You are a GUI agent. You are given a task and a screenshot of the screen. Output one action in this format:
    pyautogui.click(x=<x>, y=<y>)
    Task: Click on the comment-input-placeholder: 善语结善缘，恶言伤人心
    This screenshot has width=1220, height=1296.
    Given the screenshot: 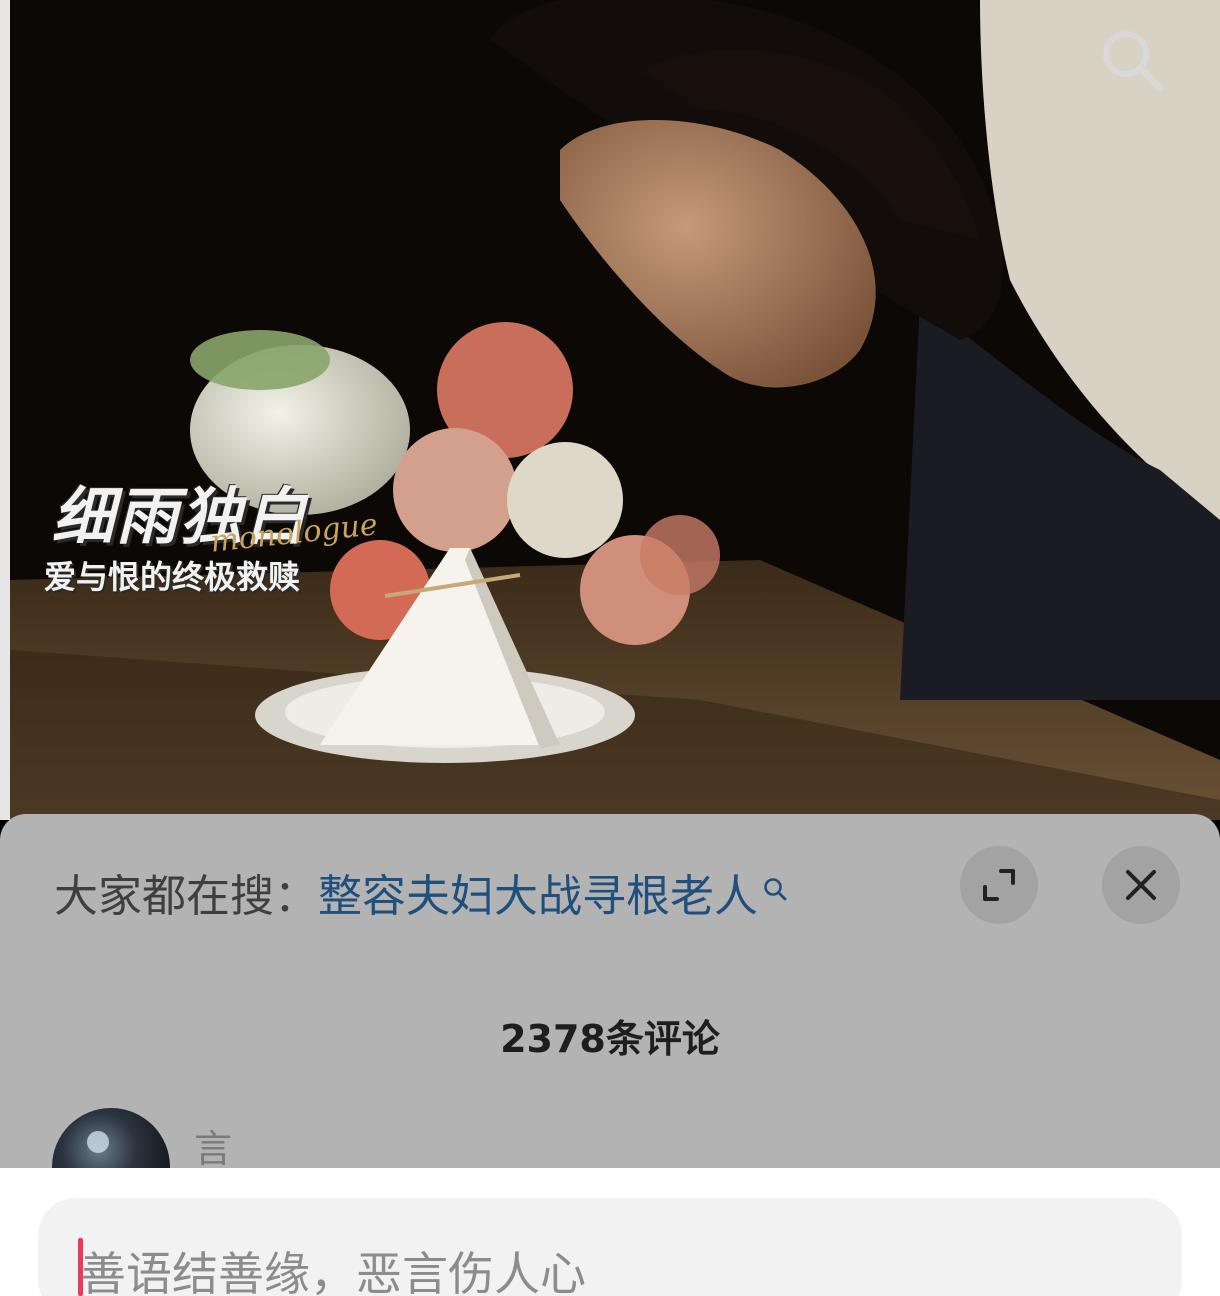 What is the action you would take?
    pyautogui.click(x=333, y=1271)
    